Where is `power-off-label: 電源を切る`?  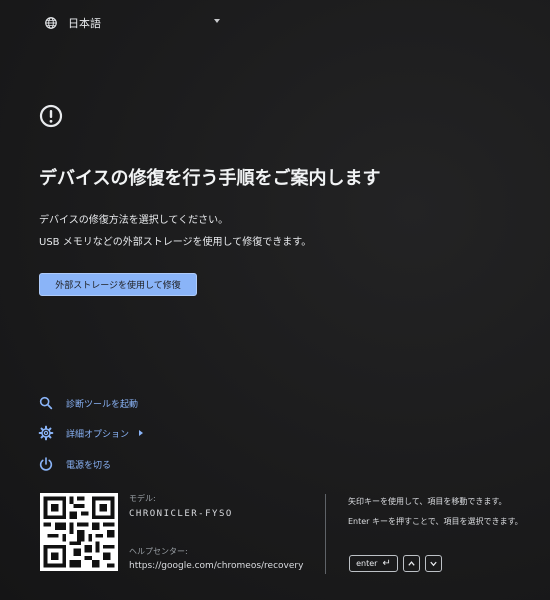 power-off-label: 電源を切る is located at coordinates (89, 465).